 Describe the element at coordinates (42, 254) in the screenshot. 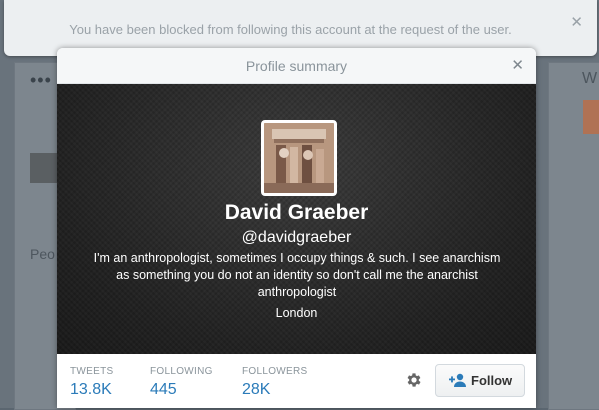

I see `background-text-fragment: Peo` at that location.